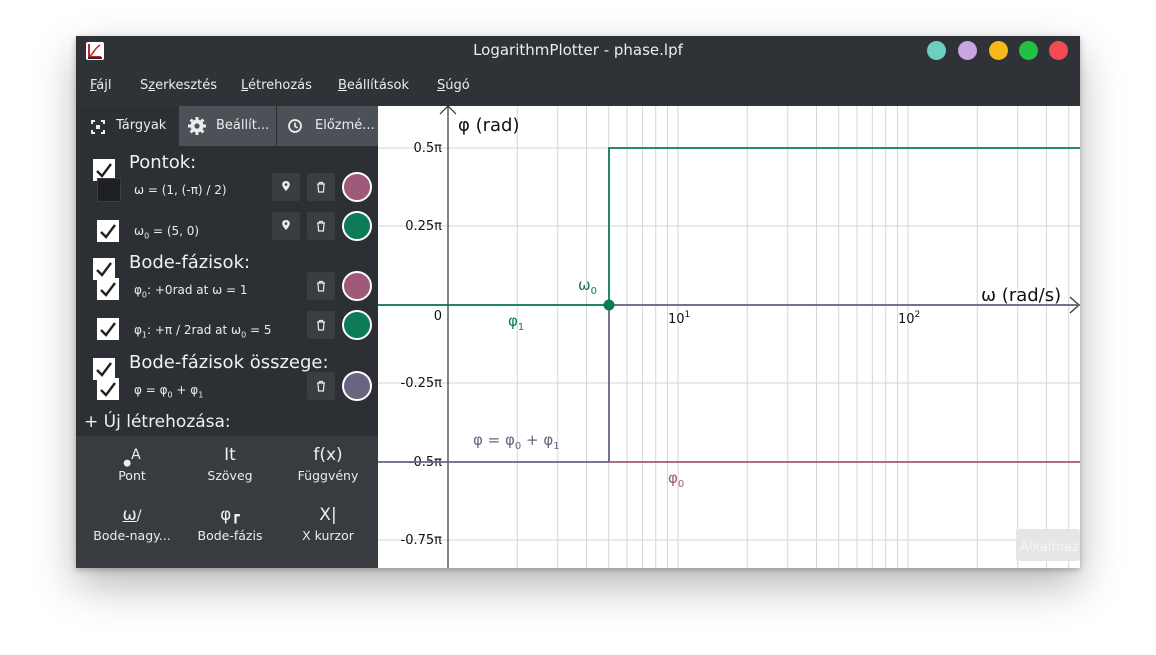  I want to click on bode-phase-section-checkbox, so click(104, 269).